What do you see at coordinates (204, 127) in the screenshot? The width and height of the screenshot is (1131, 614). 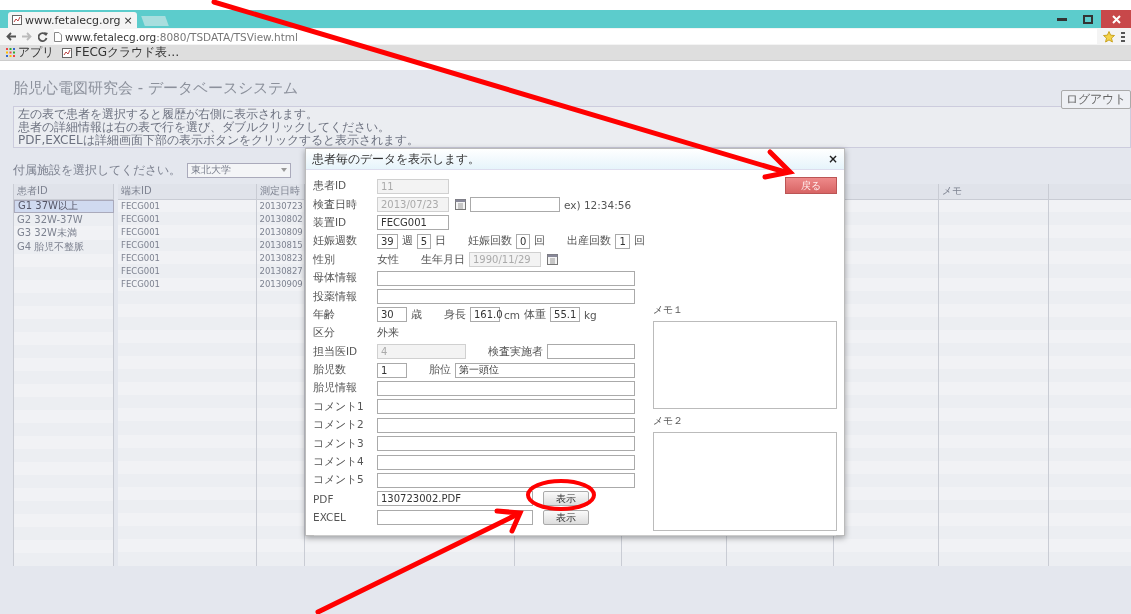 I see `info-text: 患者の詳細情報は右の表で行を選び、ダブルクリックしてください。` at bounding box center [204, 127].